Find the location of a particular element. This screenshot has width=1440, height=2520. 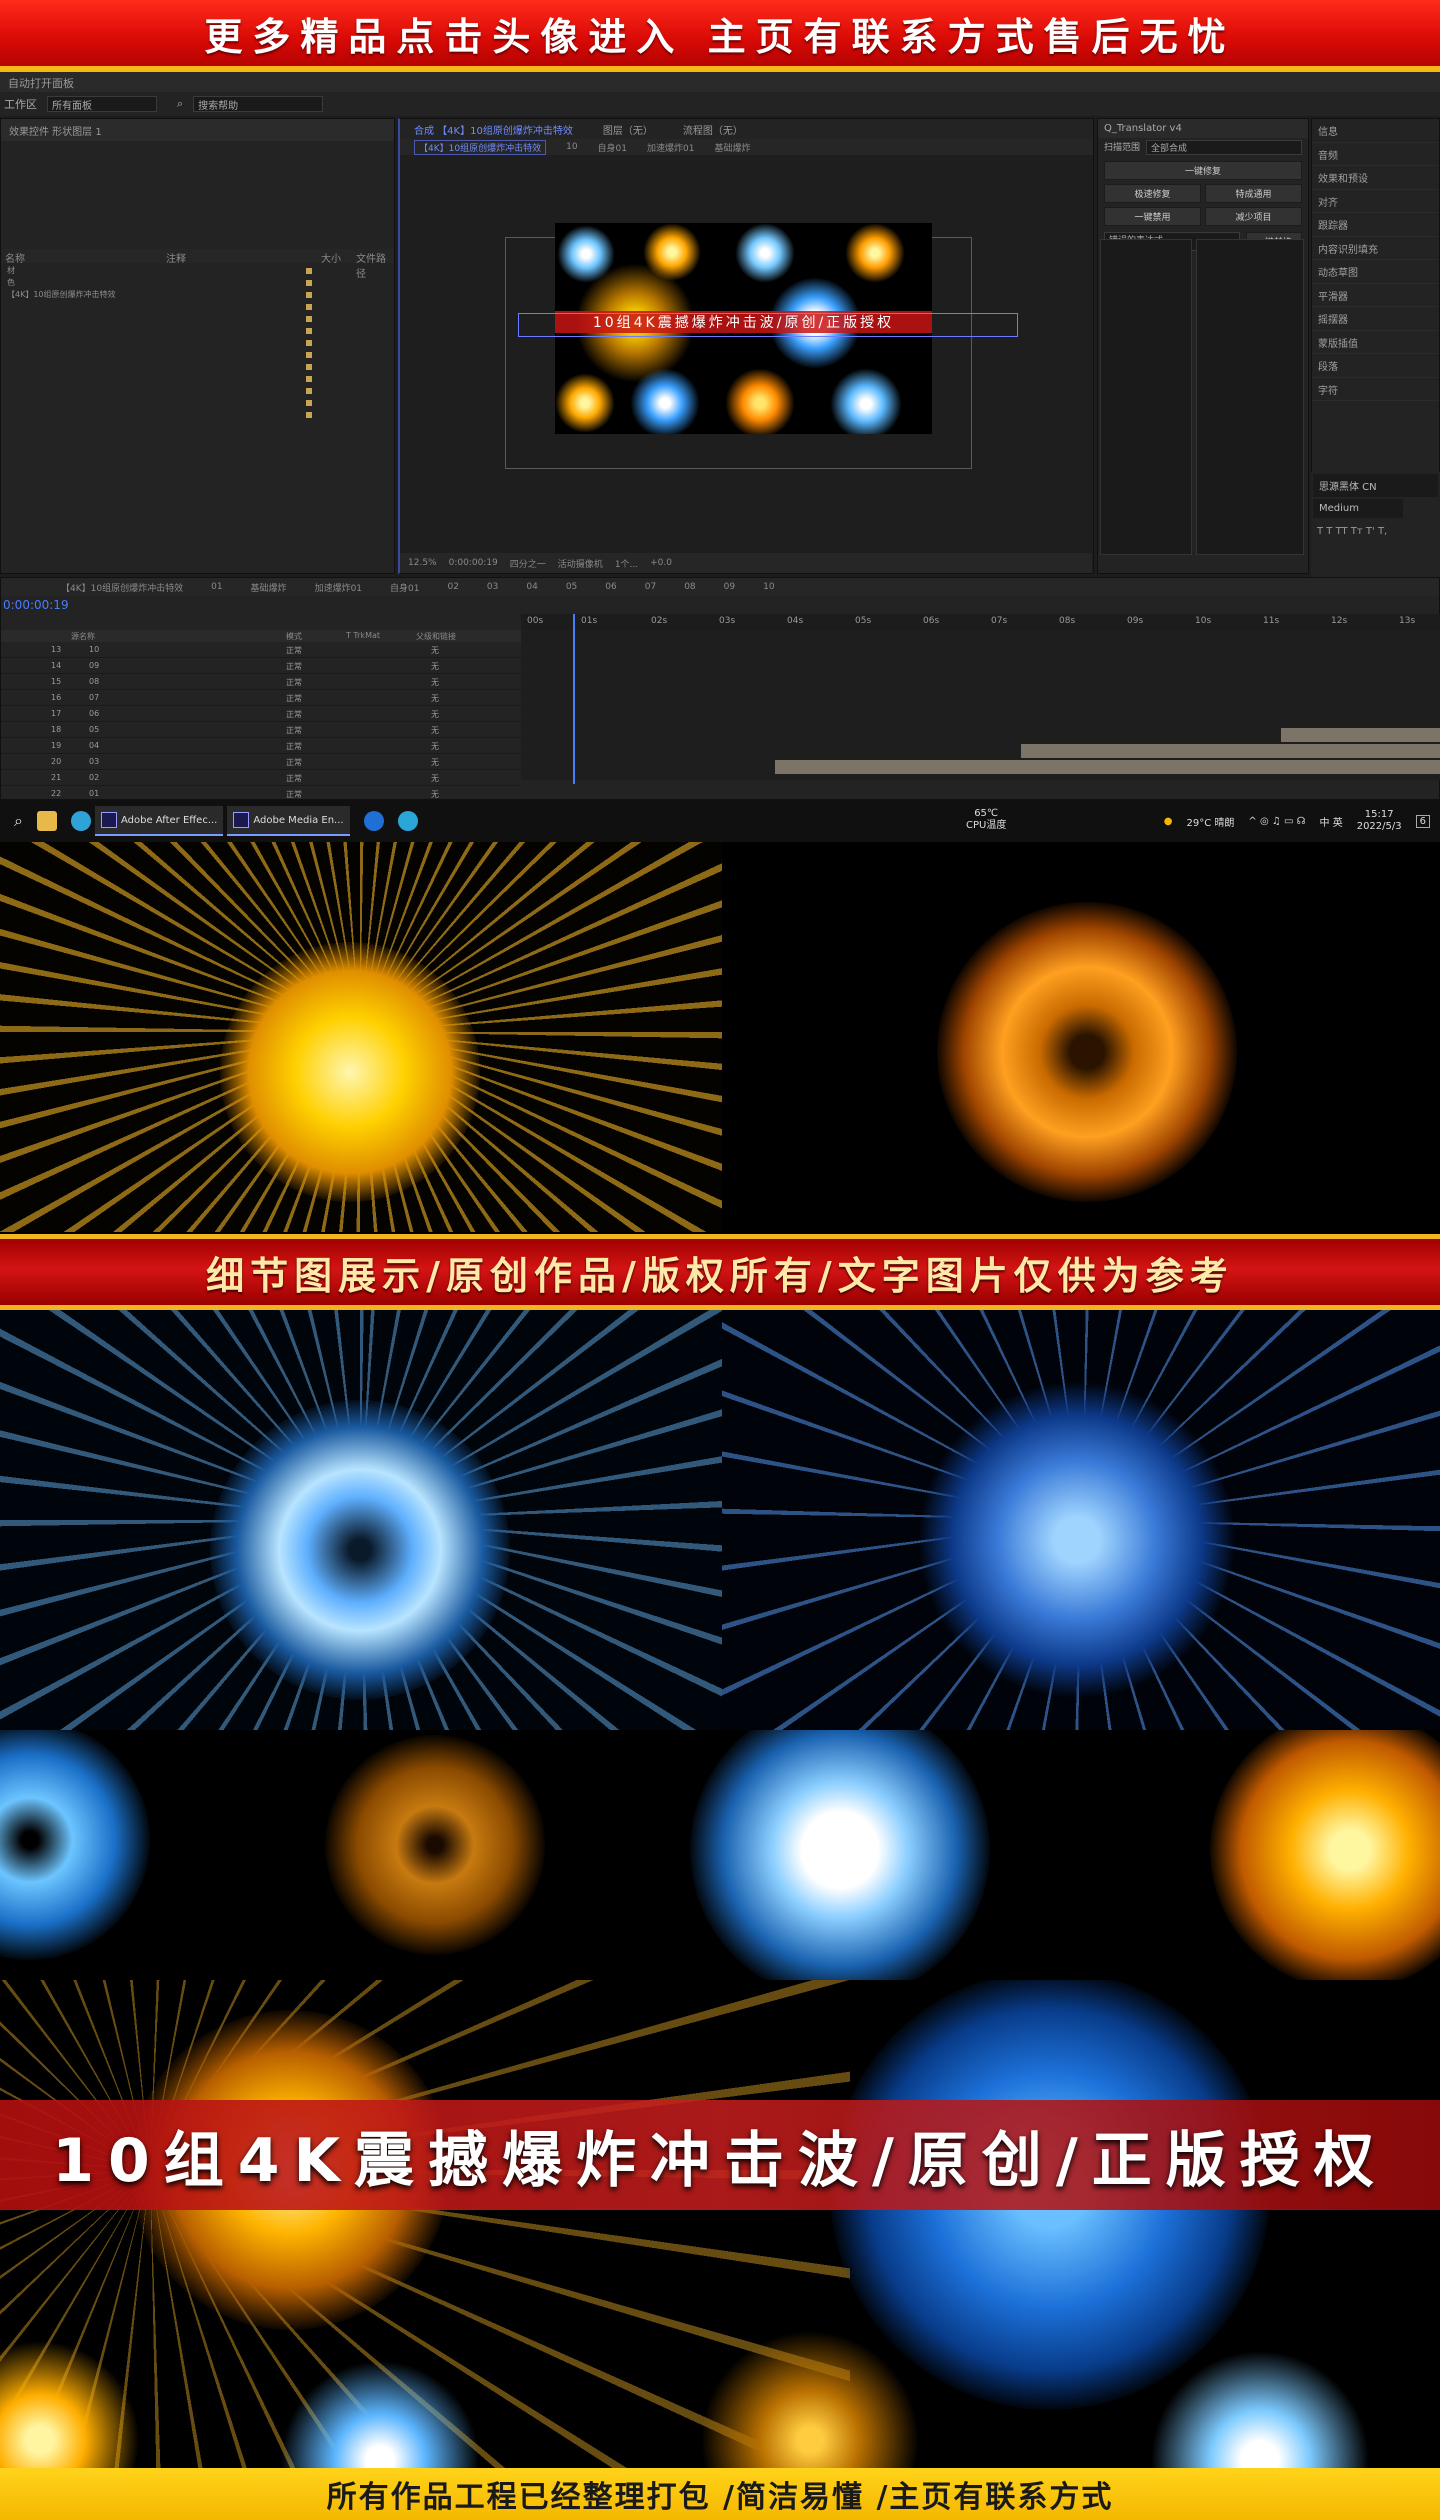

layer-row: 18 05 正常无 is located at coordinates (261, 730).